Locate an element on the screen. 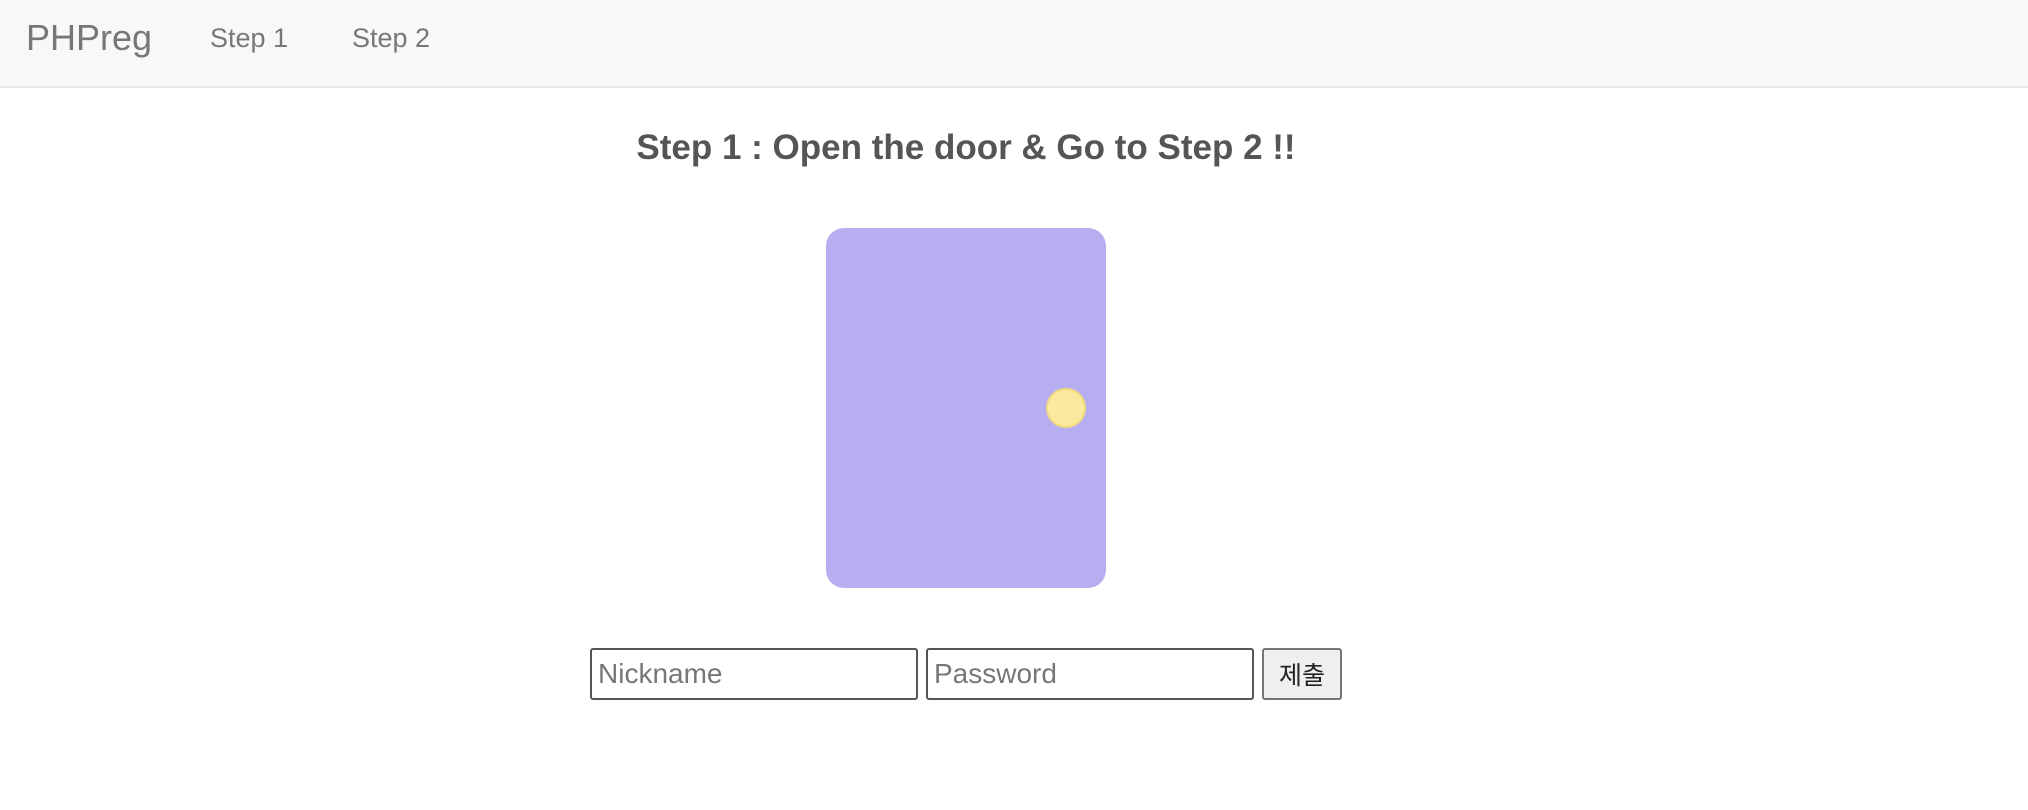 The height and width of the screenshot is (810, 2028). nav-link-step-2: Step 2 is located at coordinates (391, 38).